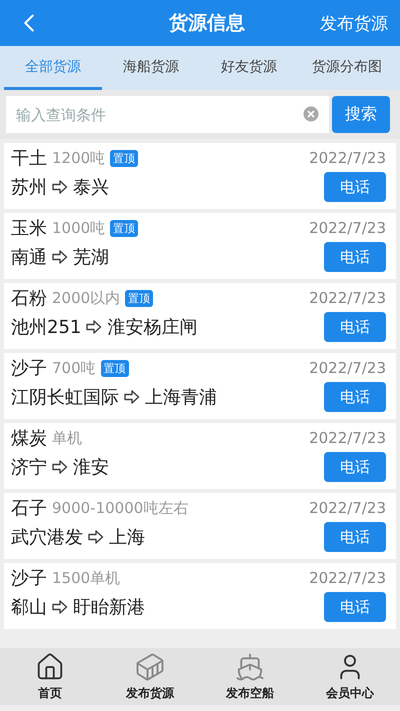 The image size is (400, 711). I want to click on home-icon, so click(50, 667).